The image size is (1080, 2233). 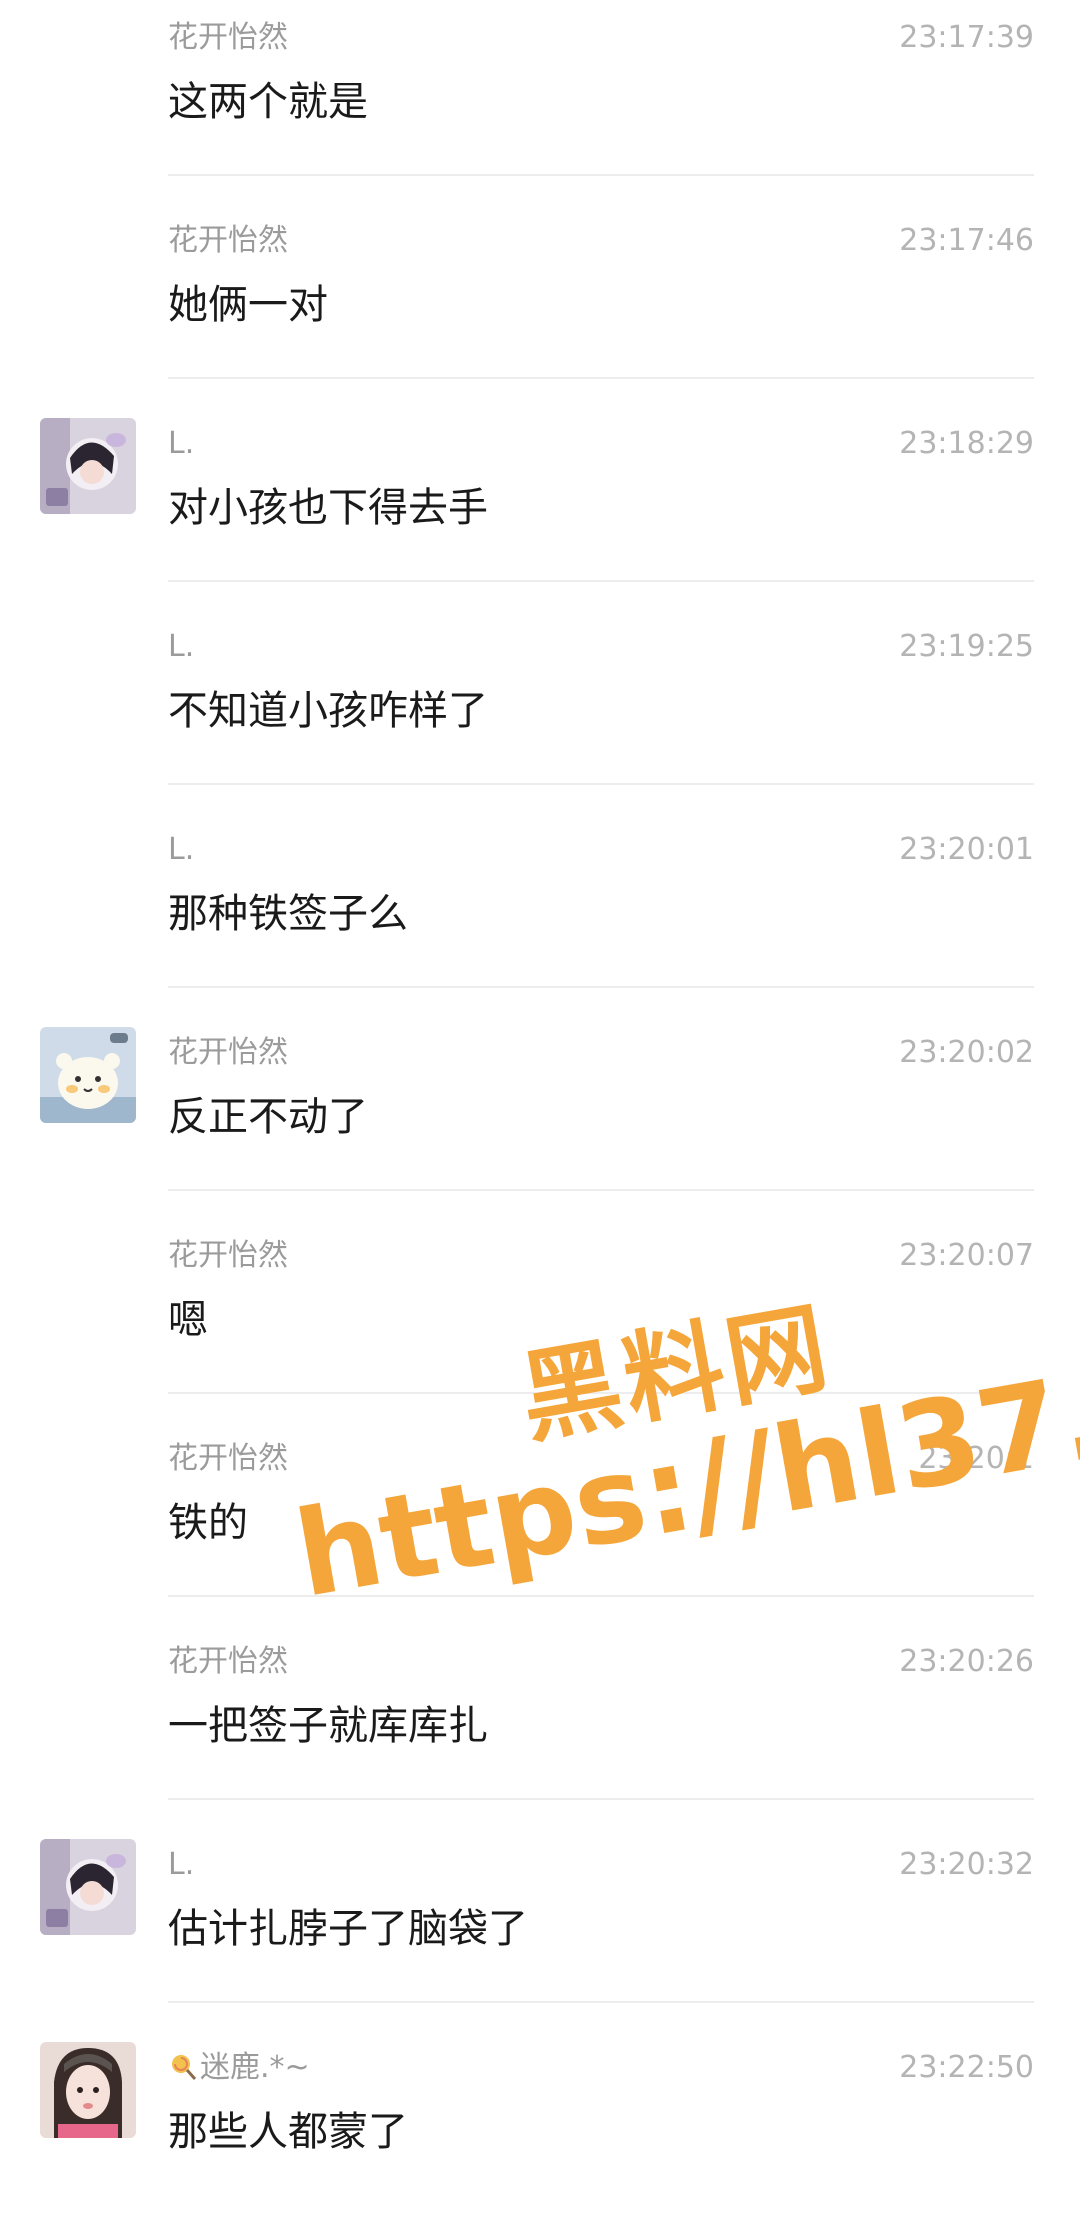 I want to click on message-time: 23:20:32, so click(x=966, y=1864).